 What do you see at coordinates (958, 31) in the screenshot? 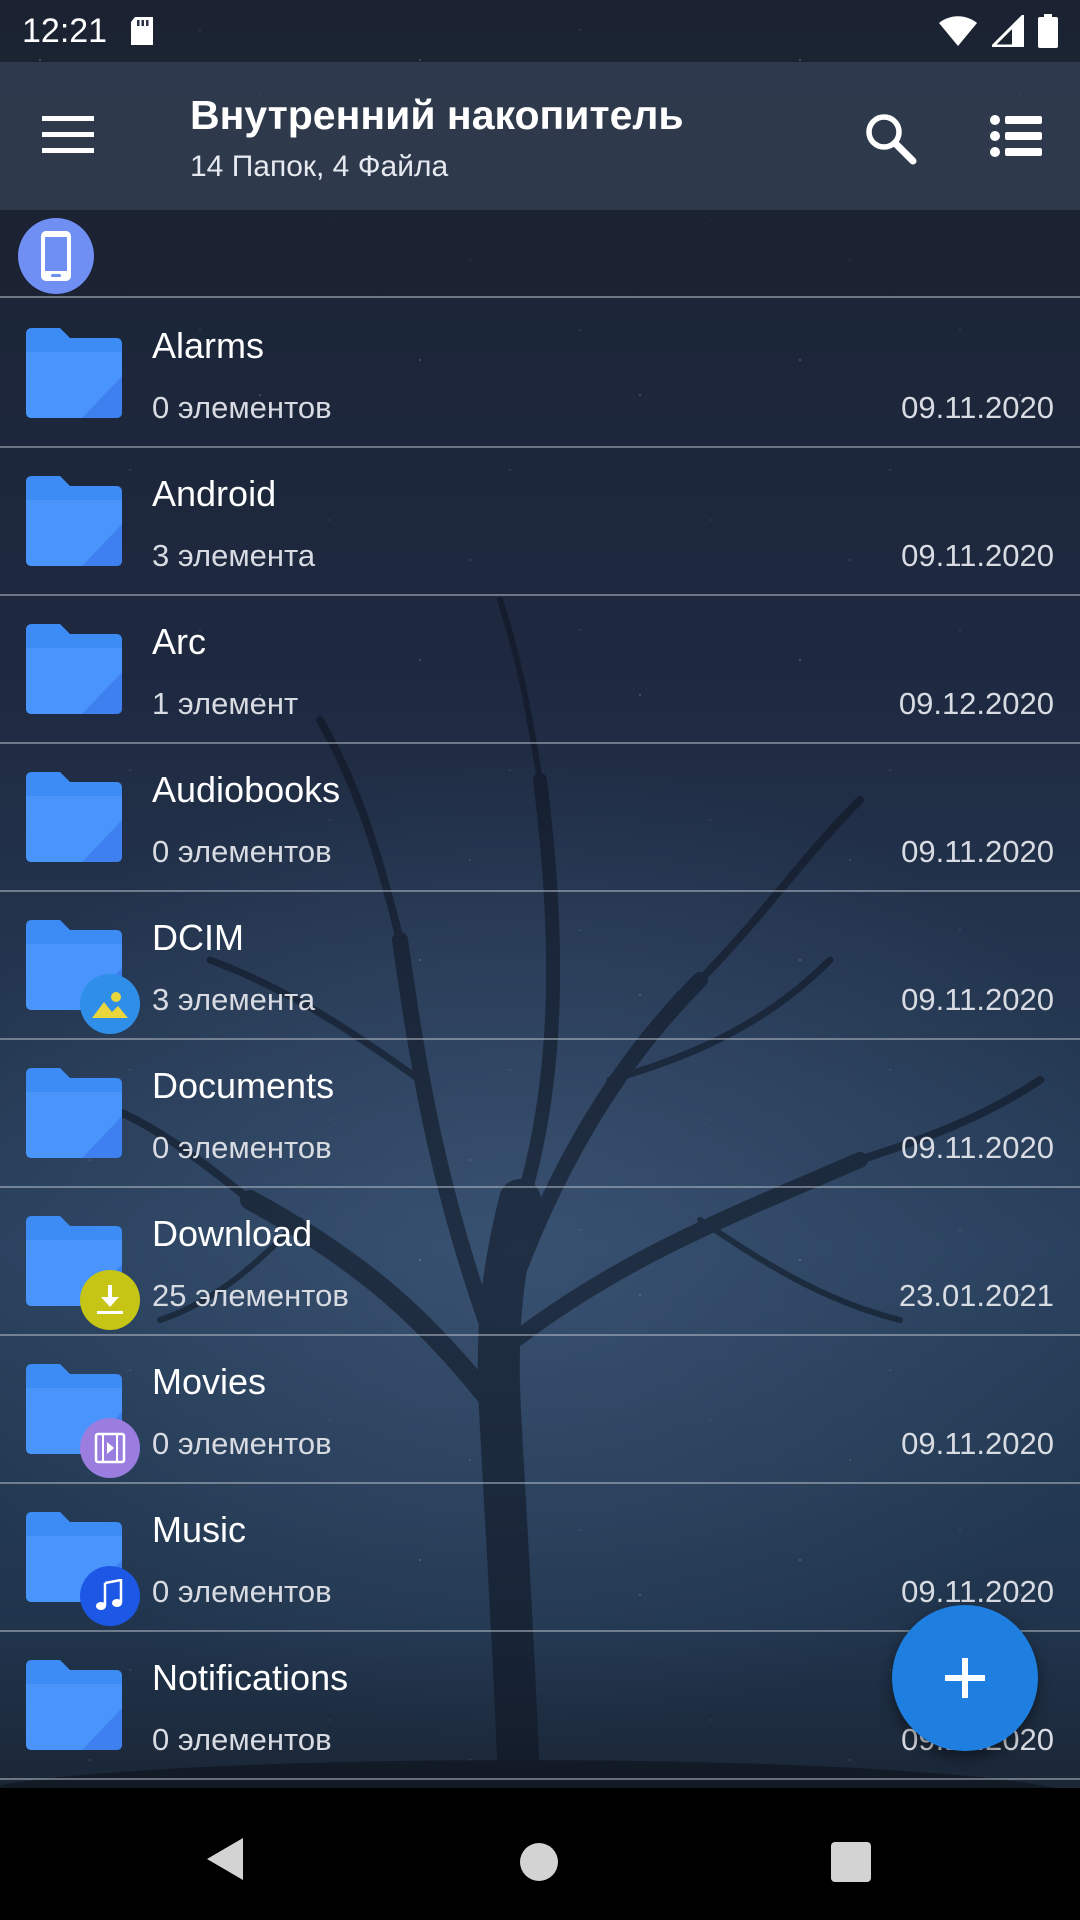
I see `wifi-icon` at bounding box center [958, 31].